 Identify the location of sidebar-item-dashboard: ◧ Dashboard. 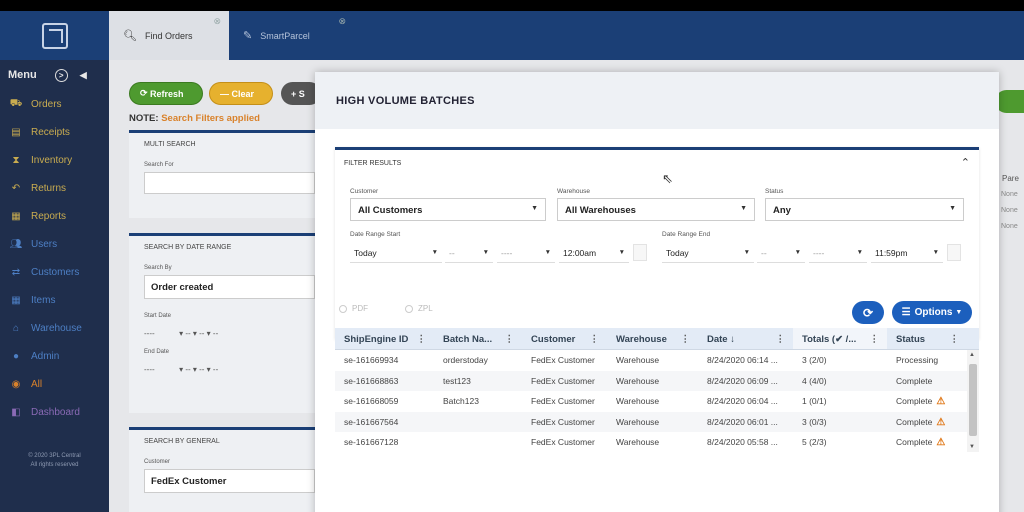
(54, 412).